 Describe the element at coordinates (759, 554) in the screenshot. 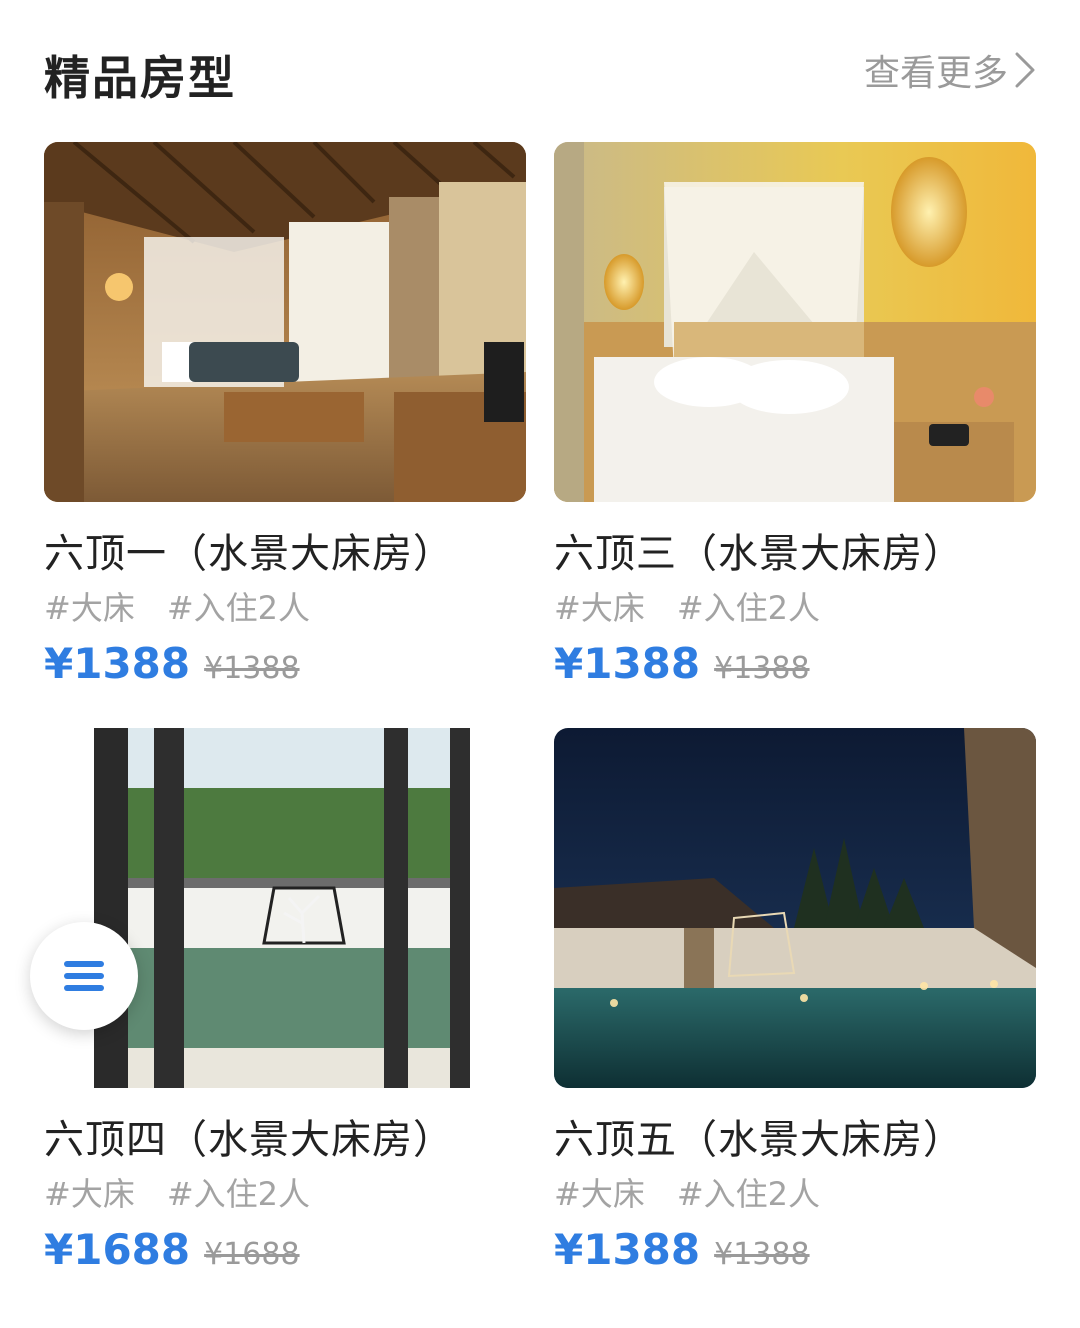

I see `room-name: 六顶三（水景大床房）` at that location.